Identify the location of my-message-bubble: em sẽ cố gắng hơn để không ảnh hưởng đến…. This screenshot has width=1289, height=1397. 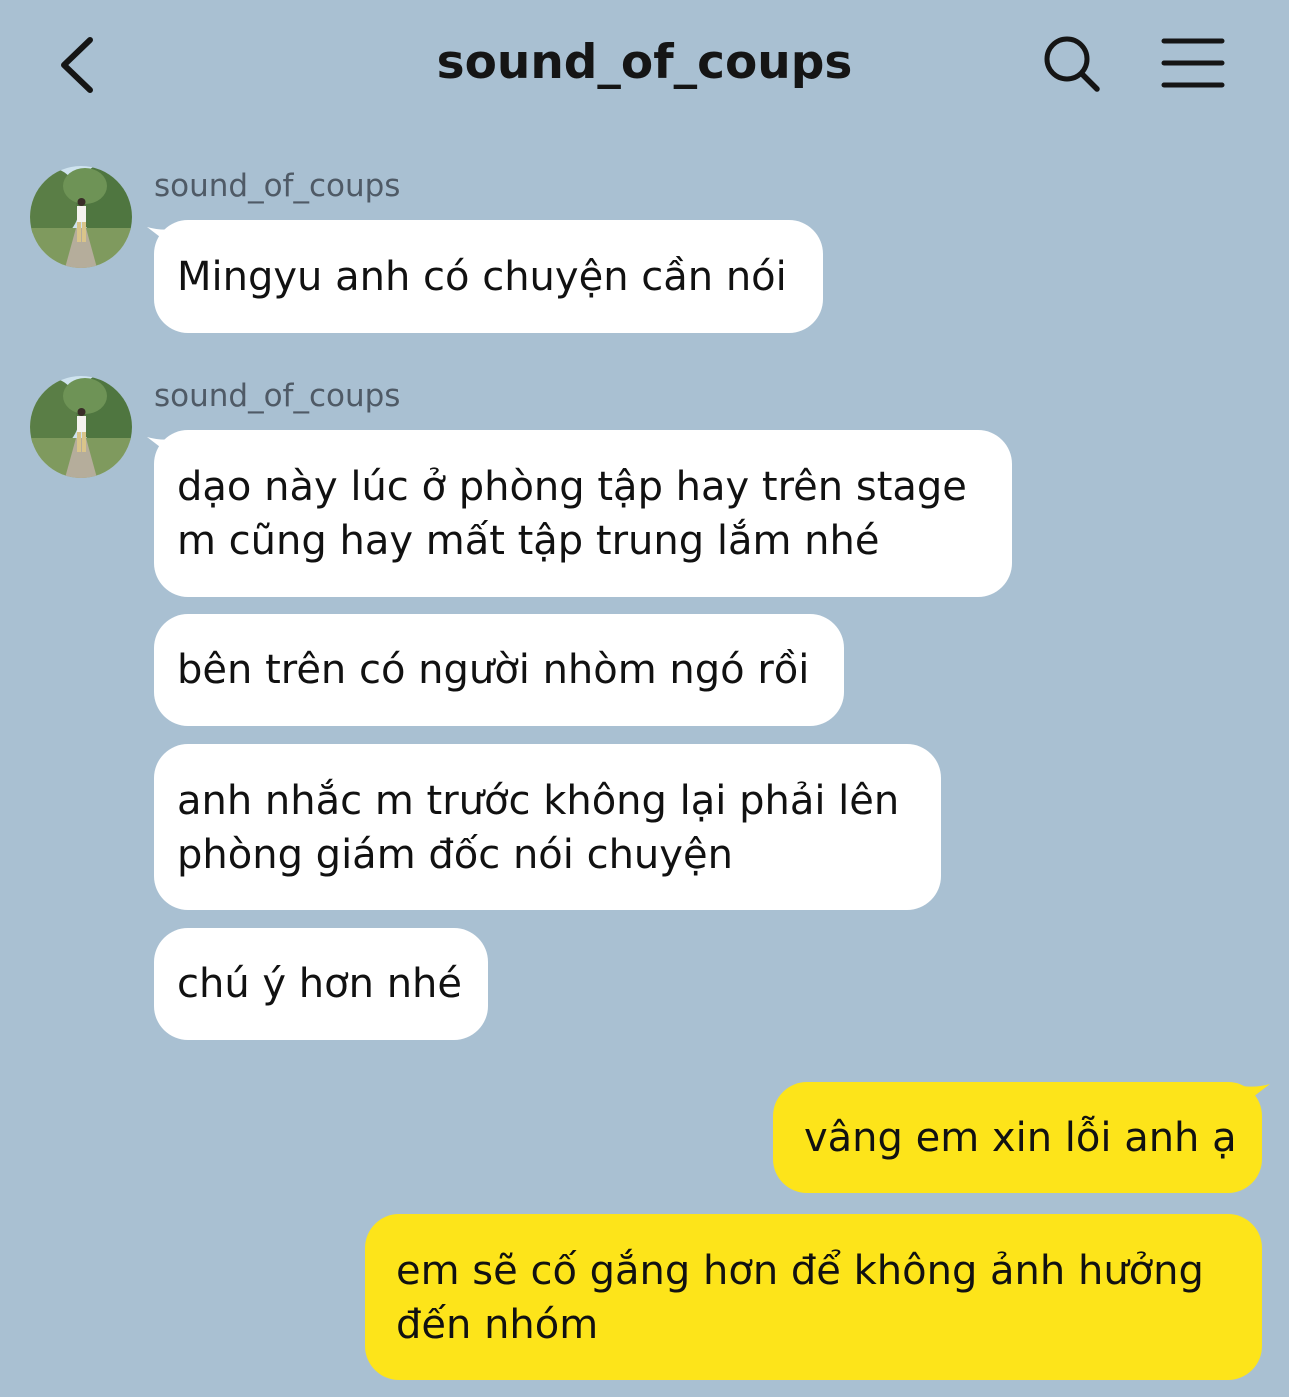
(813, 1297).